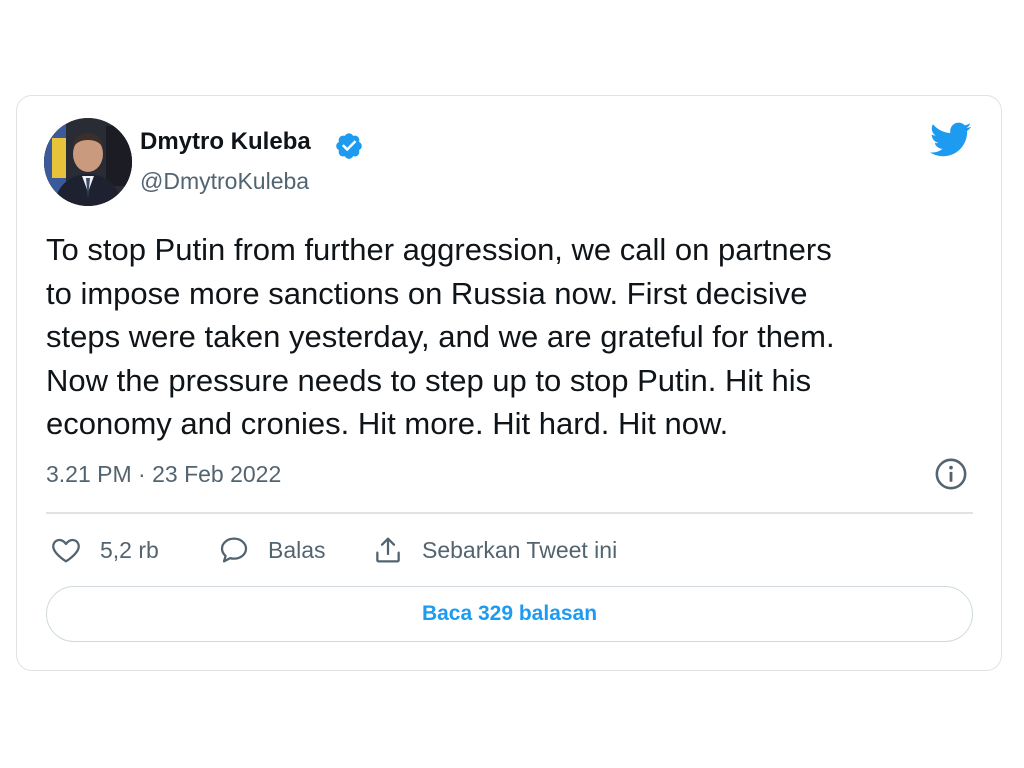 The image size is (1024, 768). Describe the element at coordinates (224, 181) in the screenshot. I see `author-handle: @DmytroKuleba` at that location.